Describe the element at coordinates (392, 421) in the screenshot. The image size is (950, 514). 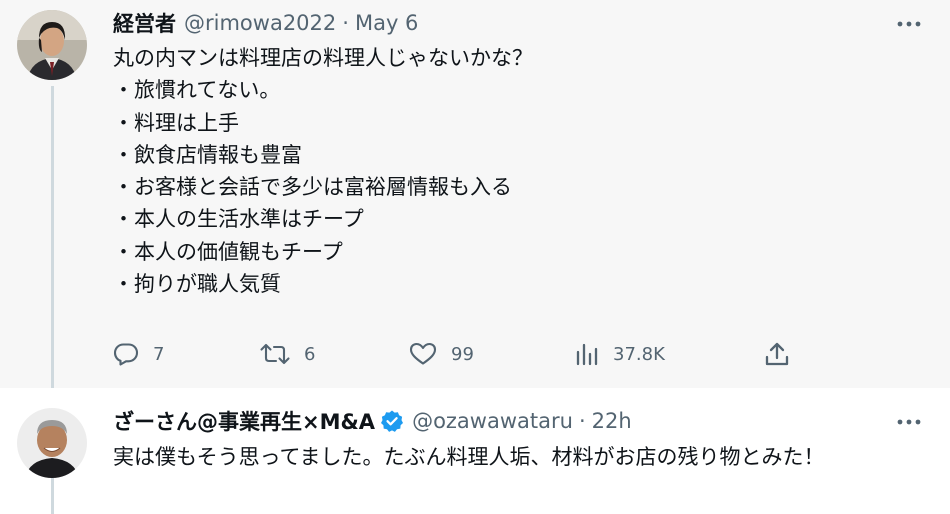
I see `verified-badge-icon` at that location.